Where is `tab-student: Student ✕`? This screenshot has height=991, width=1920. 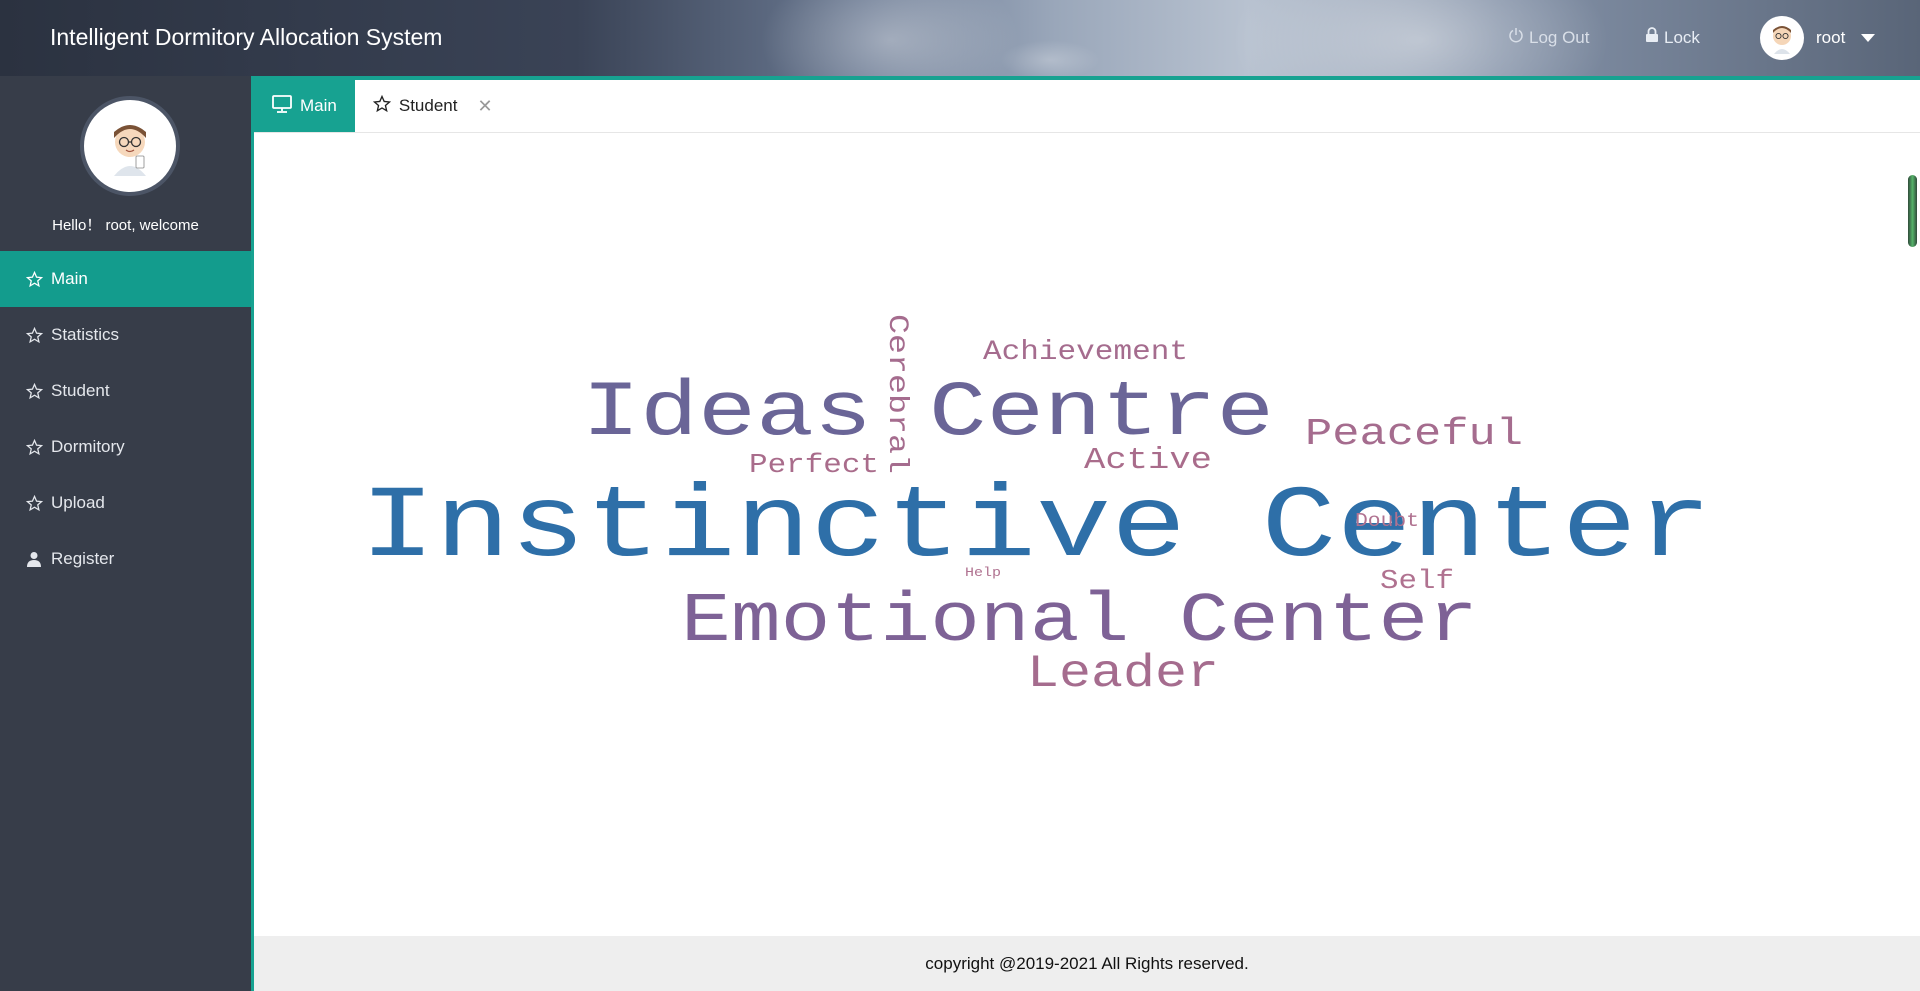 tab-student: Student ✕ is located at coordinates (433, 106).